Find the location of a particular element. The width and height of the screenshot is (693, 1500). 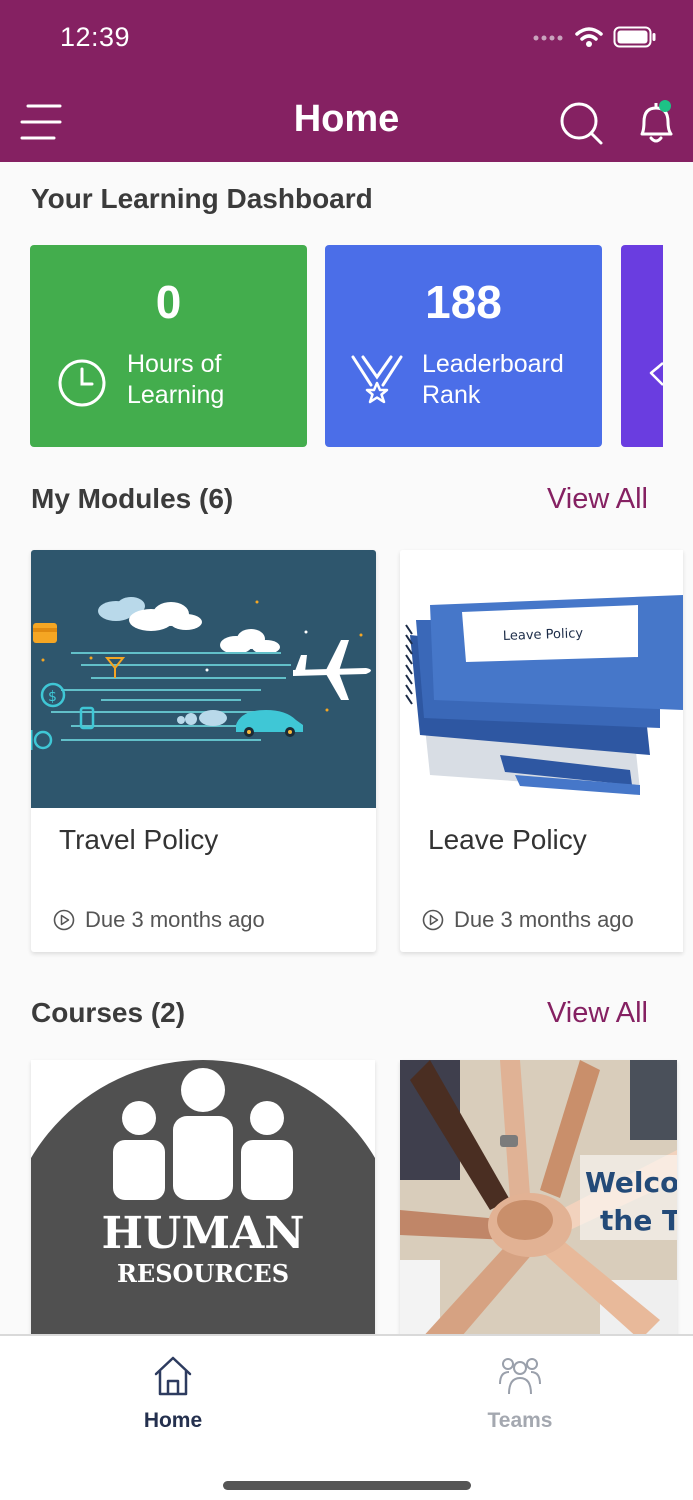

rank-label: Leaderboard Rank is located at coordinates (493, 380).